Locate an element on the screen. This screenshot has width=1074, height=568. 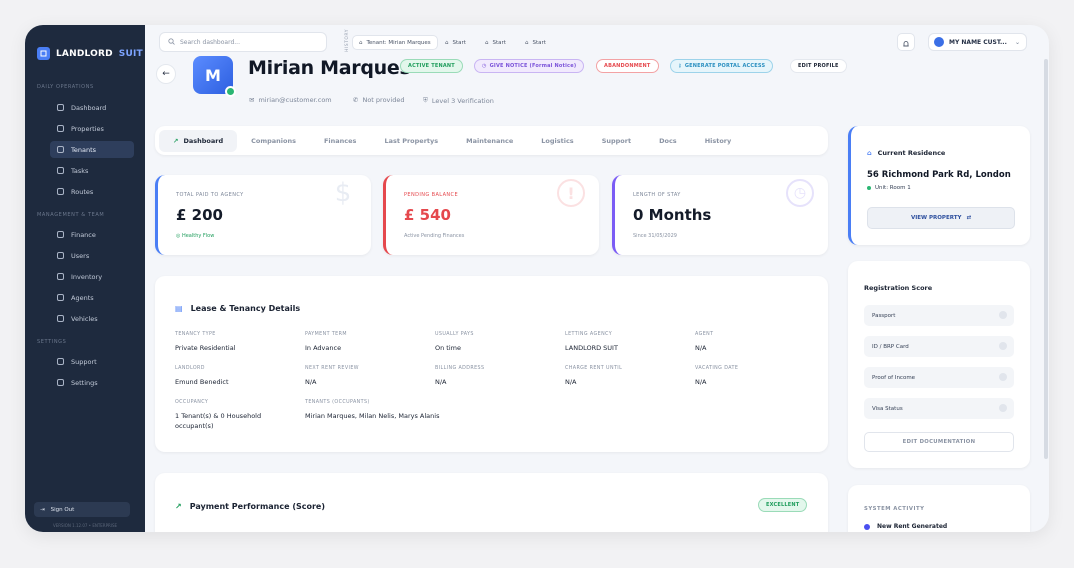
next-rent-review-value: N/A is located at coordinates (311, 382).